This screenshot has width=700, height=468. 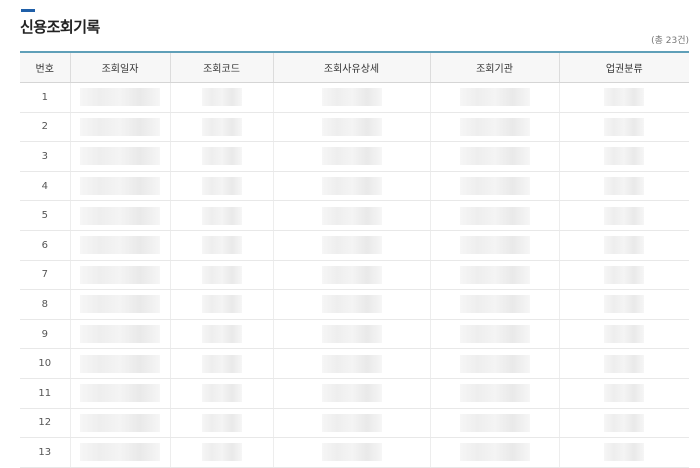 What do you see at coordinates (45, 304) in the screenshot?
I see `row-number: 8` at bounding box center [45, 304].